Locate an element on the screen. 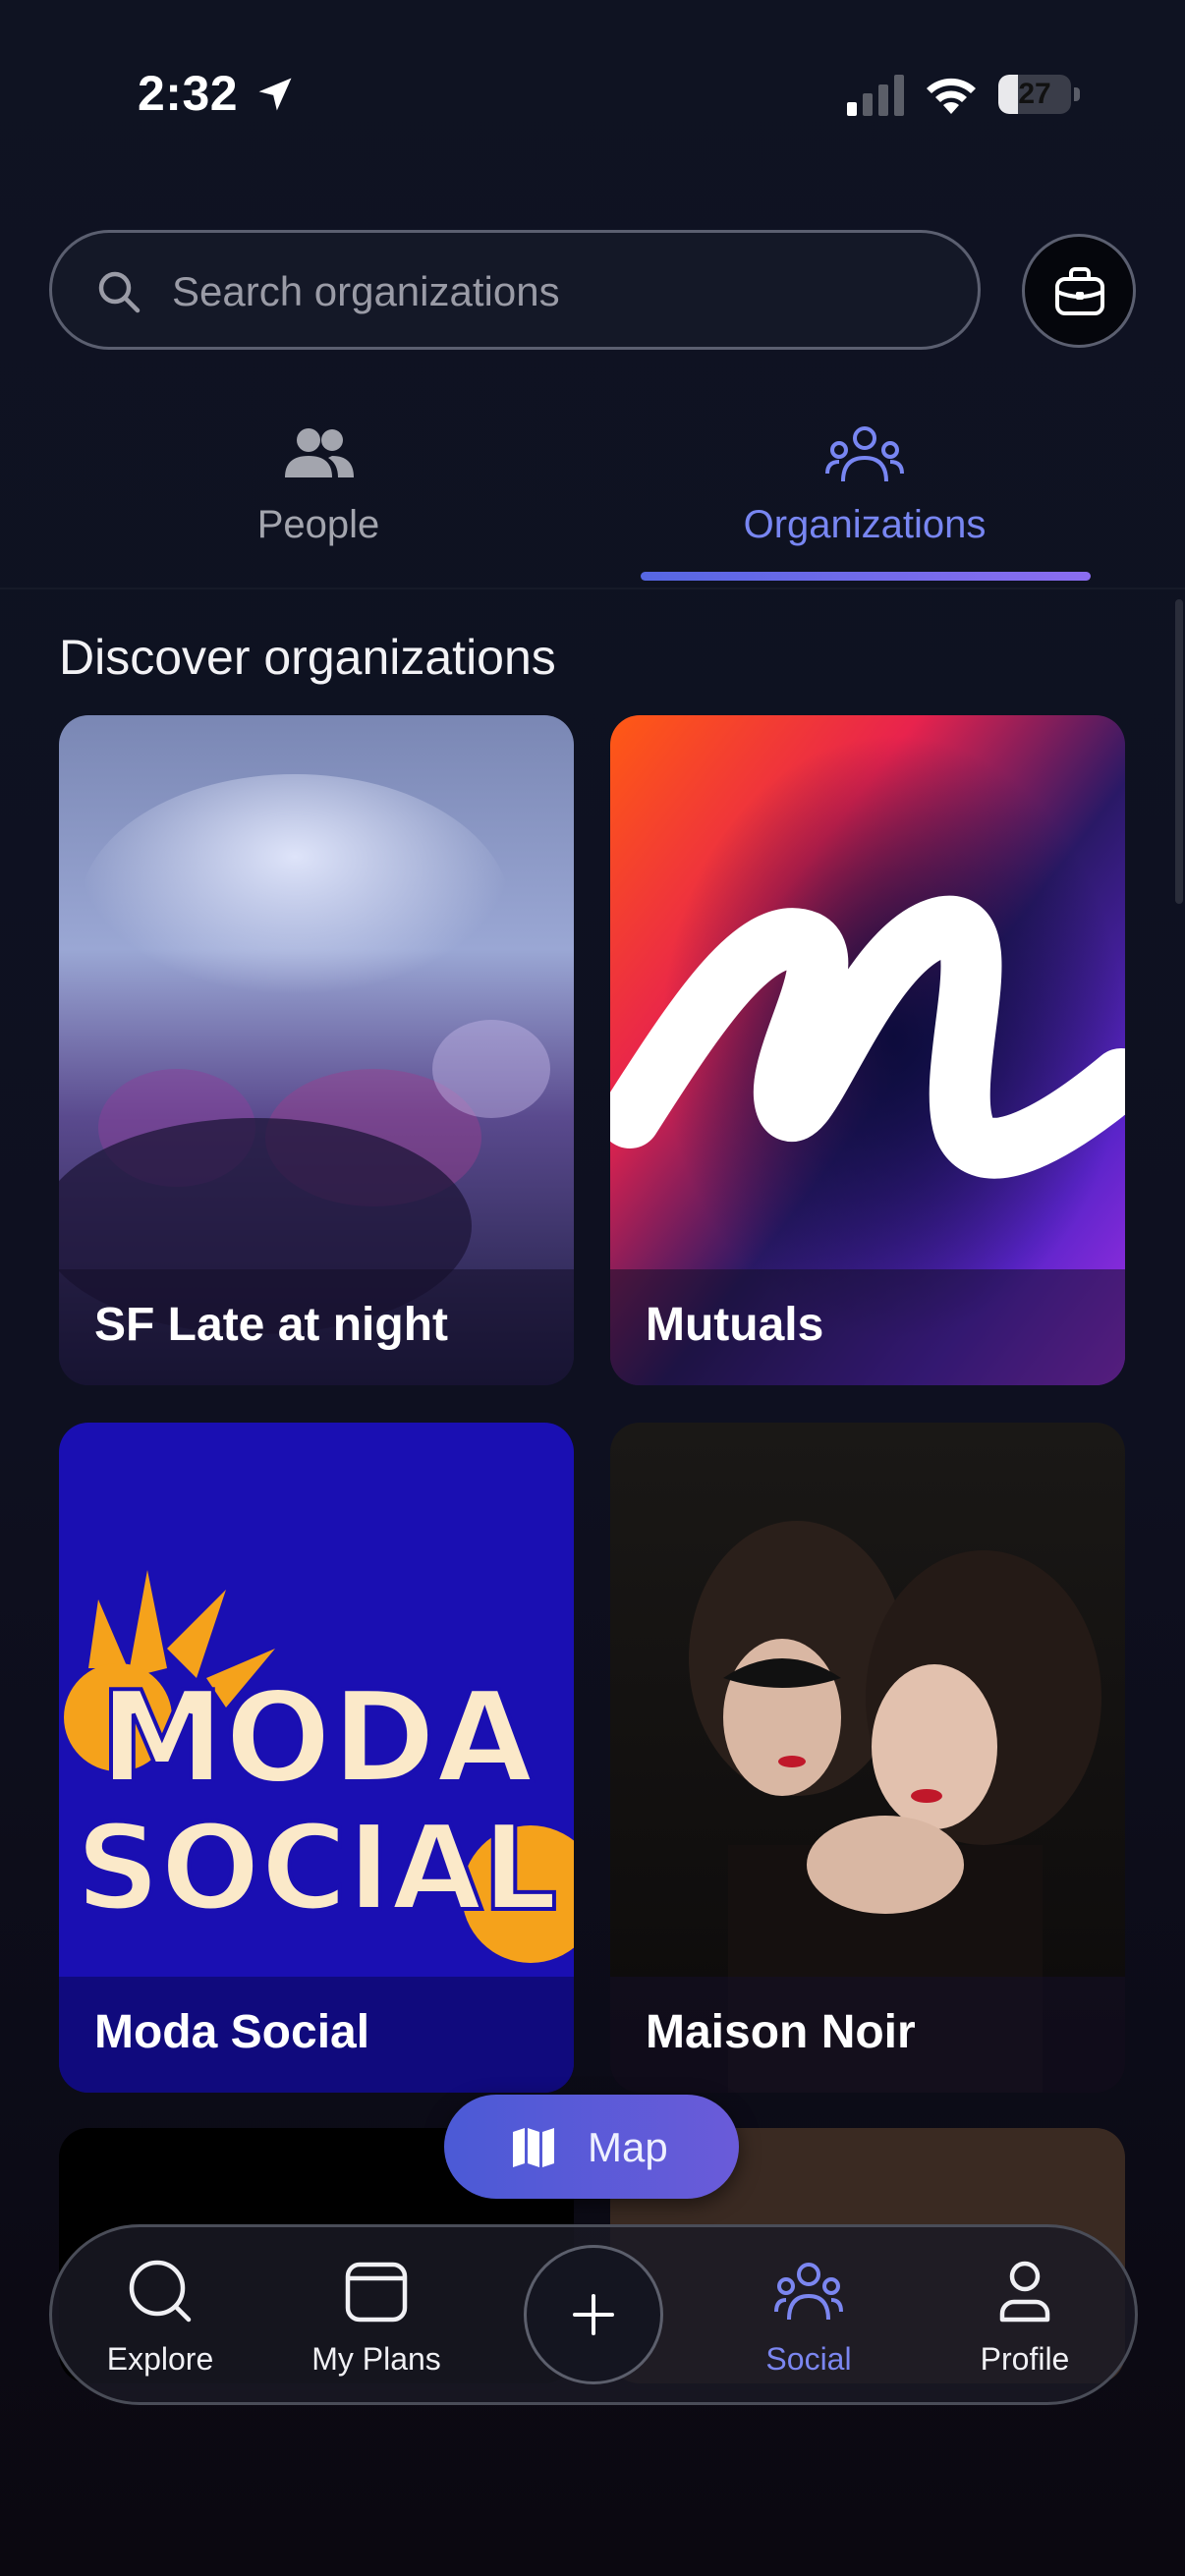 This screenshot has height=2576, width=1185. battery-level: 27 is located at coordinates (1034, 94).